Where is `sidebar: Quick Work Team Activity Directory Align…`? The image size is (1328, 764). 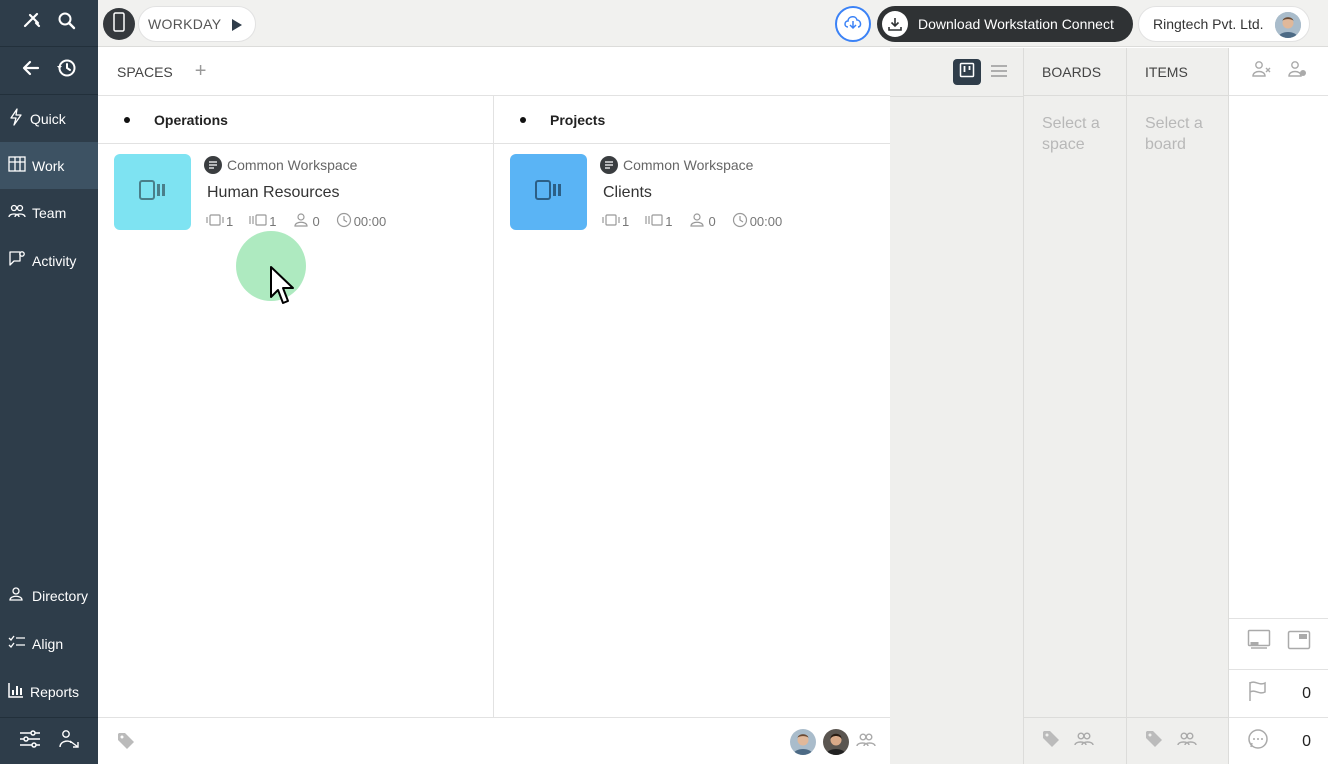 sidebar: Quick Work Team Activity Directory Align… is located at coordinates (49, 382).